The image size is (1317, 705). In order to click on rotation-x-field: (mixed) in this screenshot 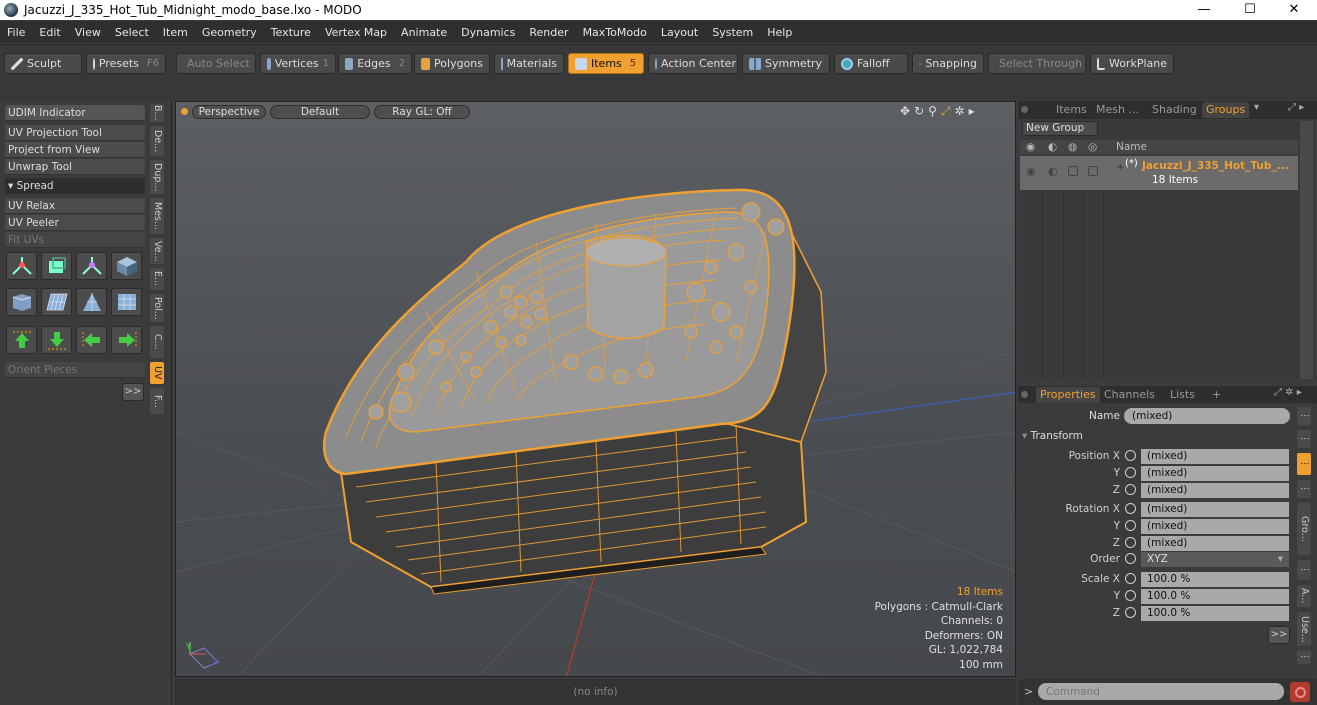, I will do `click(1215, 509)`.